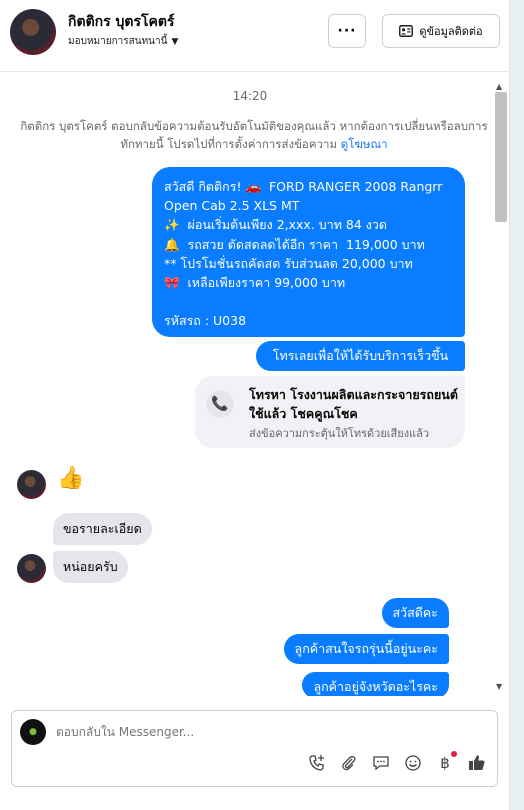 The width and height of the screenshot is (524, 810). What do you see at coordinates (317, 763) in the screenshot?
I see `add-call-icon` at bounding box center [317, 763].